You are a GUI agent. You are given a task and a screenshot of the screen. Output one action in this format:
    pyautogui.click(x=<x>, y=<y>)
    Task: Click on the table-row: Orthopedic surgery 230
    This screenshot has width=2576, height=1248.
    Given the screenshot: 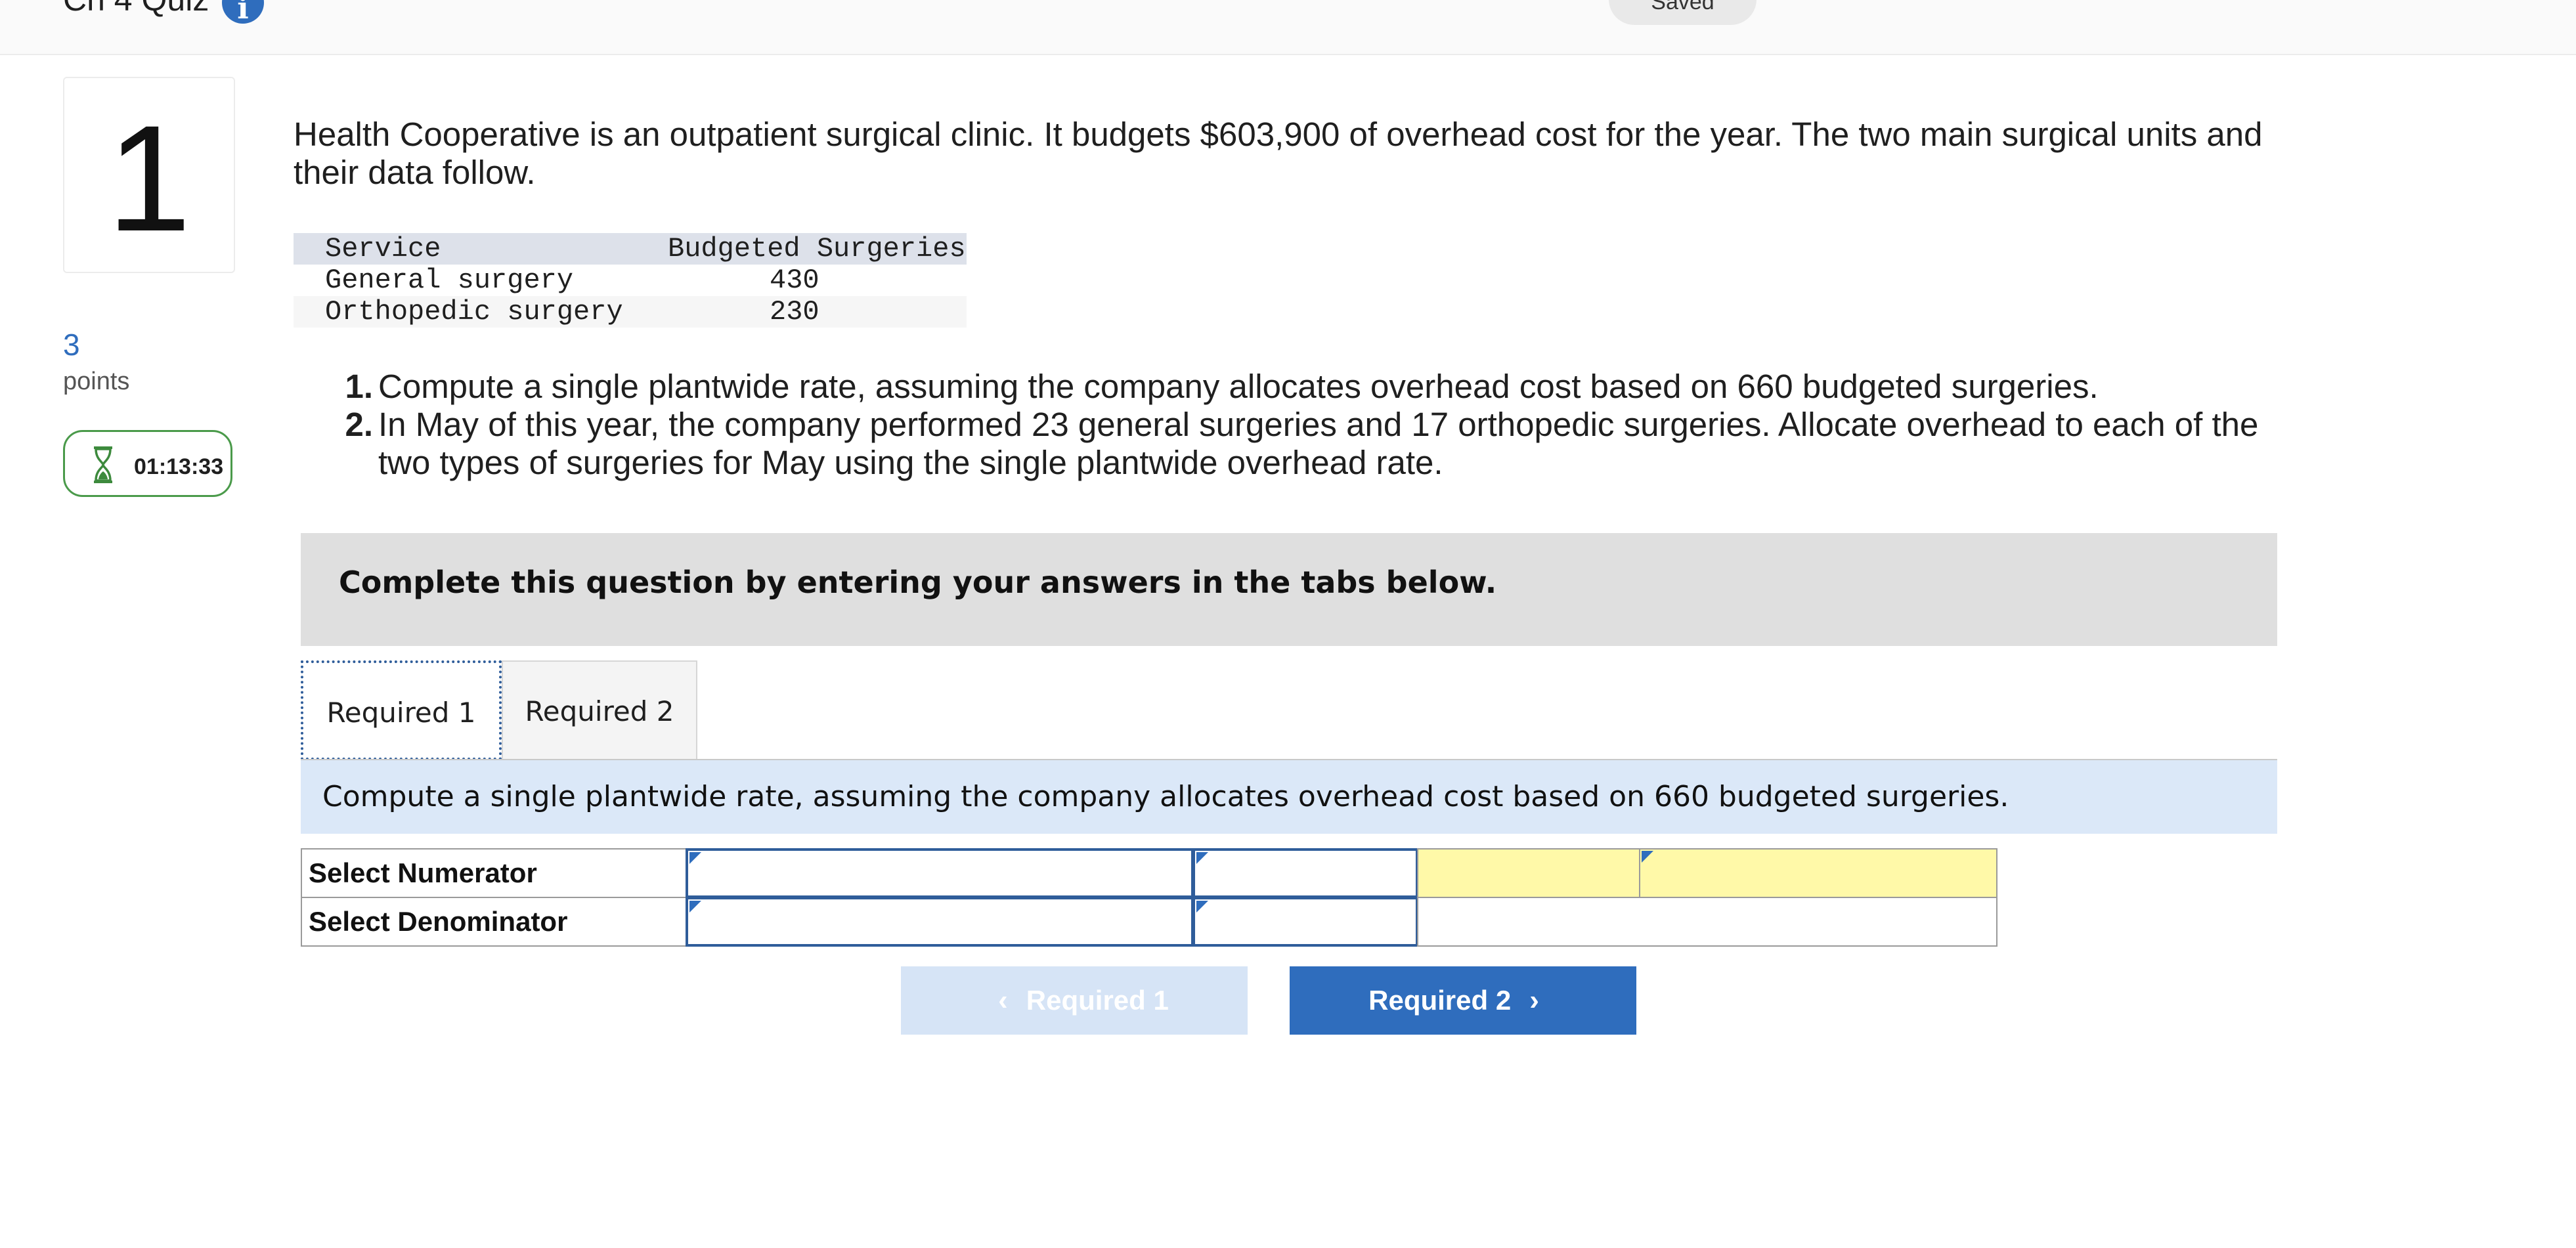 What is the action you would take?
    pyautogui.click(x=630, y=312)
    